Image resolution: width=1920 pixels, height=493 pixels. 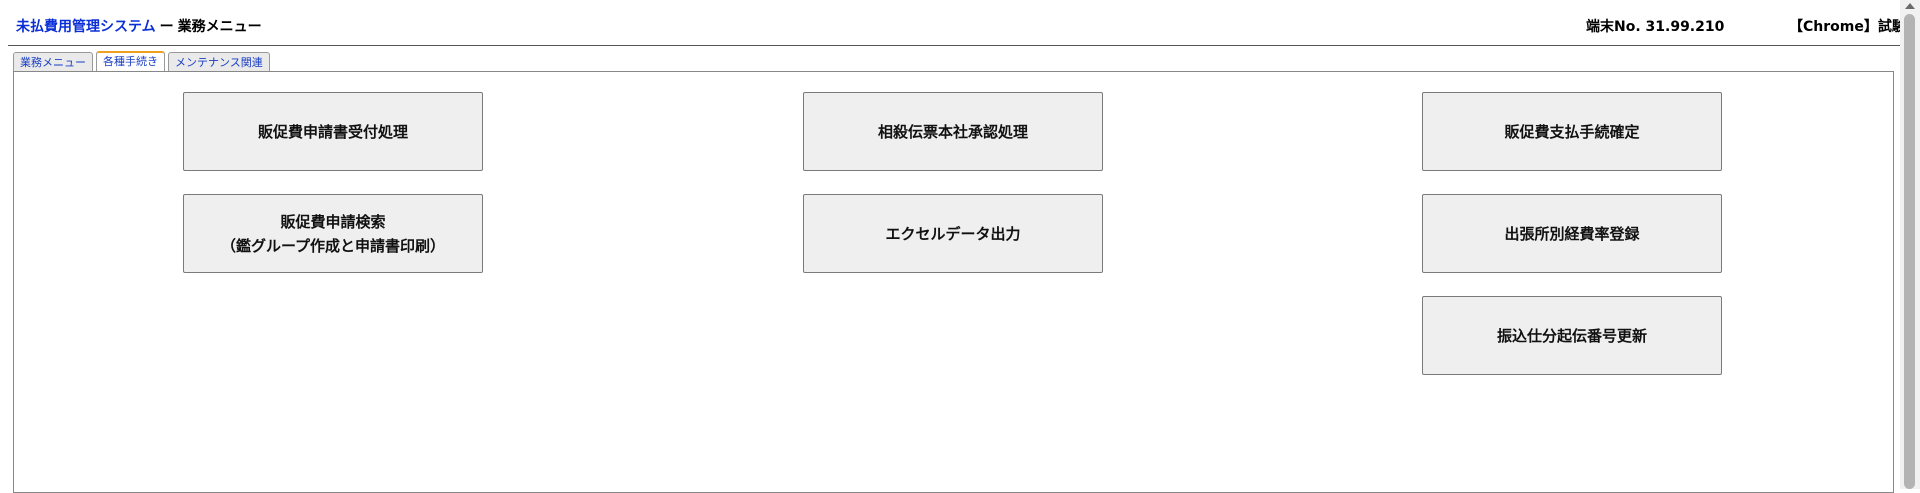 I want to click on vertical-scrollbar, so click(x=1910, y=244).